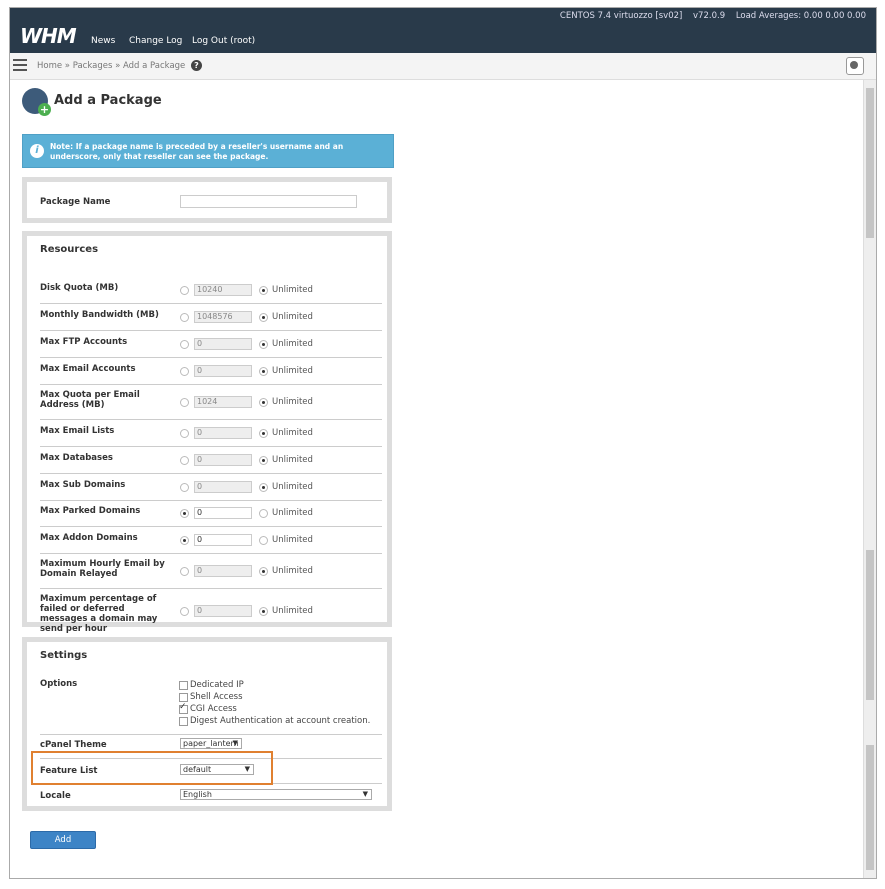 The image size is (885, 889). What do you see at coordinates (99, 314) in the screenshot?
I see `resource-label: Monthly Bandwidth (MB)` at bounding box center [99, 314].